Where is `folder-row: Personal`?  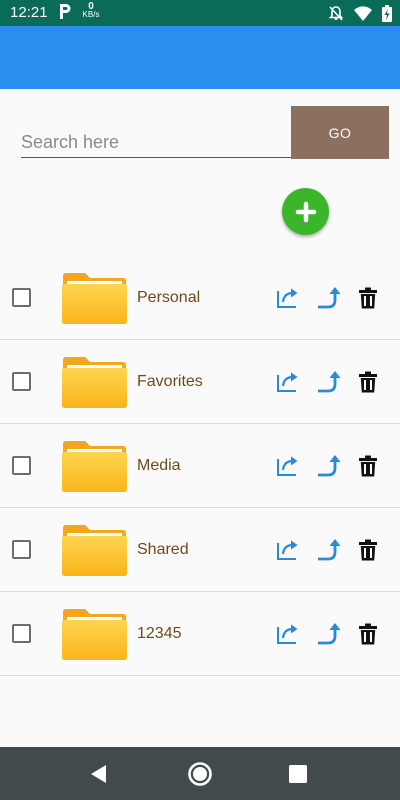
folder-row: Personal is located at coordinates (200, 298).